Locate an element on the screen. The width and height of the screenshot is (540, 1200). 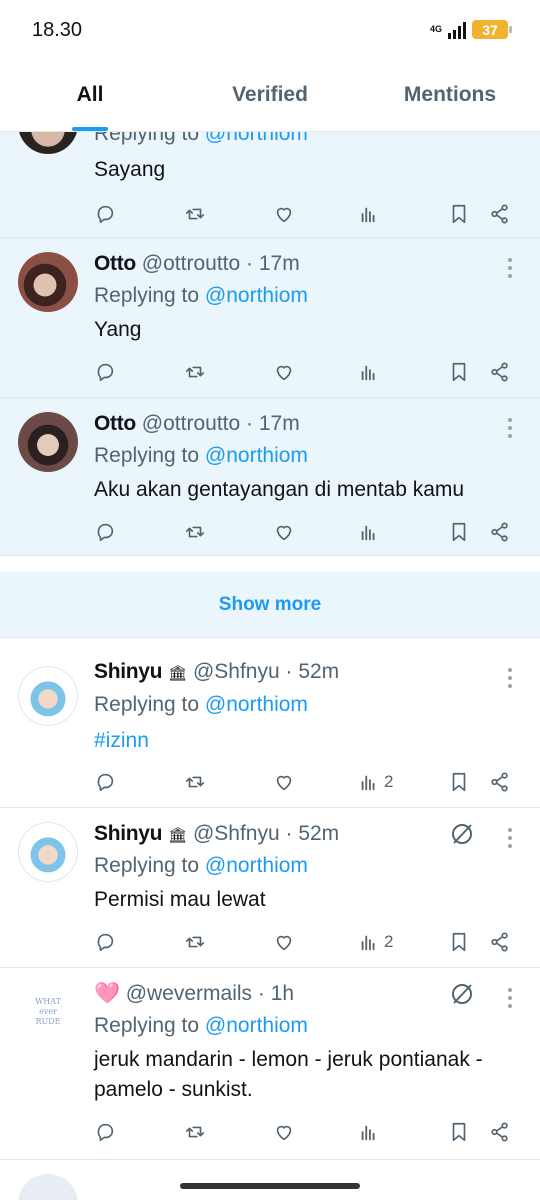
home-indicator is located at coordinates (270, 1186).